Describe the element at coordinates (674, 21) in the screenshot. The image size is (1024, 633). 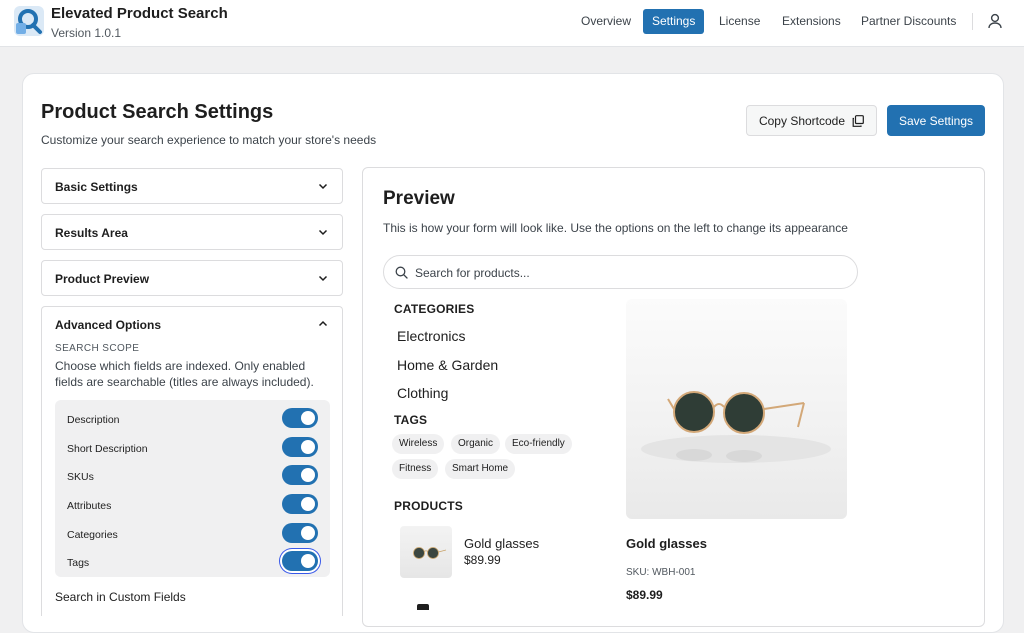
I see `nav-settings: Settings` at that location.